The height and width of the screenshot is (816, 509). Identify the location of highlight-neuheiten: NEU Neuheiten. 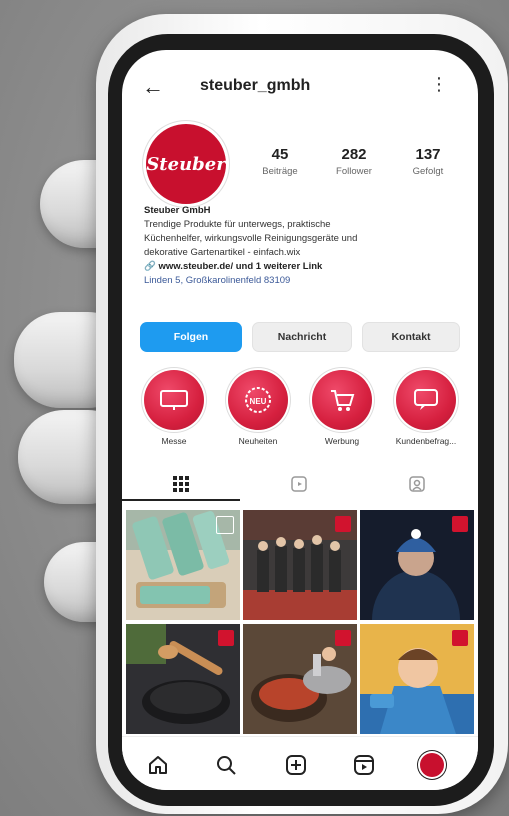
(258, 408).